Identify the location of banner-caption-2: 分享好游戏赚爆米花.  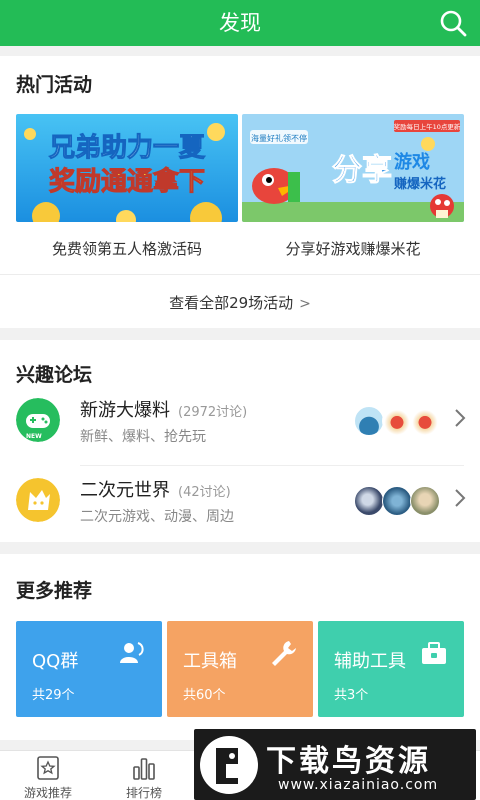
(353, 248).